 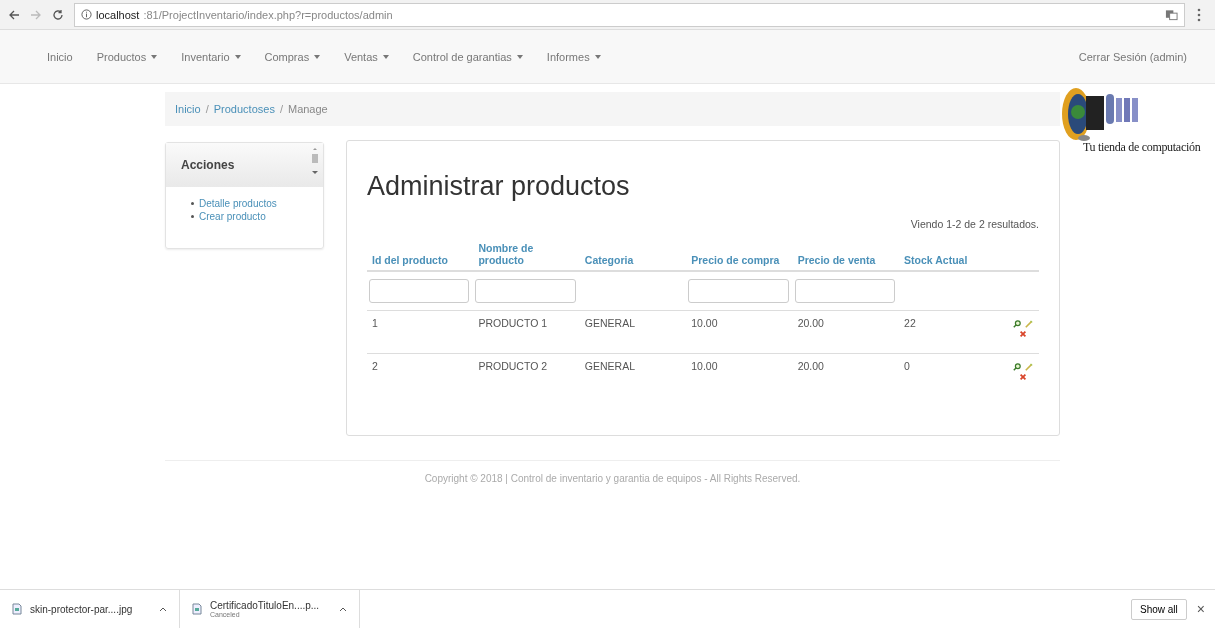 I want to click on translate-icon, so click(x=1171, y=14).